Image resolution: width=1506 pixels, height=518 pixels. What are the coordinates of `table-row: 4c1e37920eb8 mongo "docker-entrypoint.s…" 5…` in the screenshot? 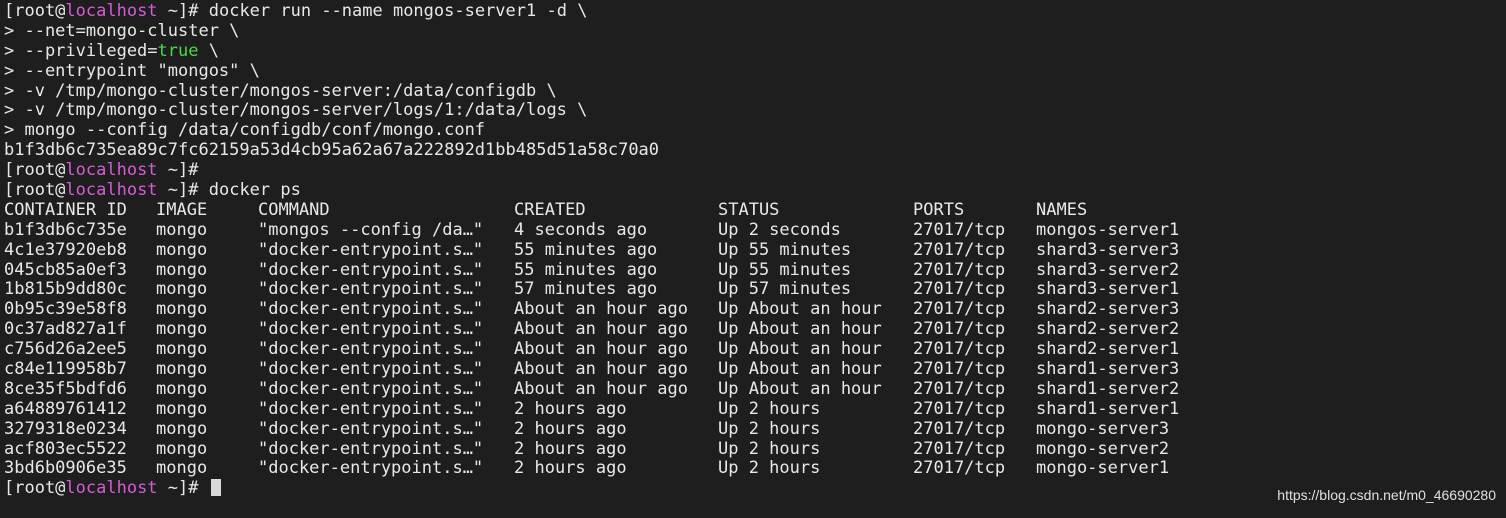 It's located at (753, 250).